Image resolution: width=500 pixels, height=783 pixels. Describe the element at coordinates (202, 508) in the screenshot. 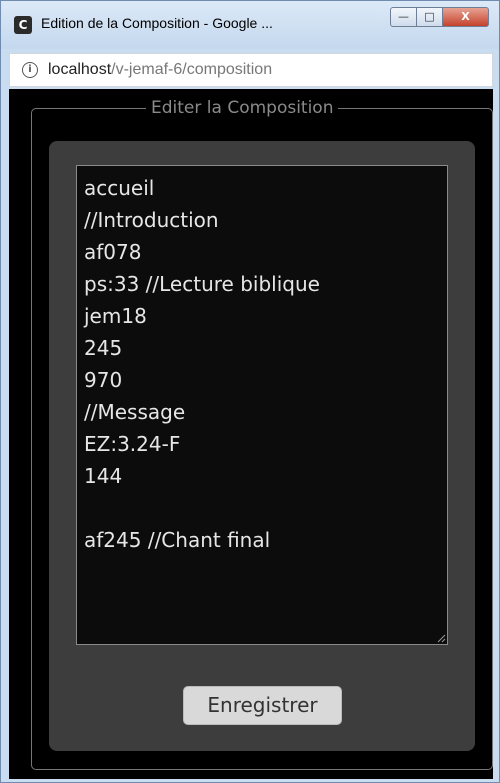

I see `composition-line` at that location.